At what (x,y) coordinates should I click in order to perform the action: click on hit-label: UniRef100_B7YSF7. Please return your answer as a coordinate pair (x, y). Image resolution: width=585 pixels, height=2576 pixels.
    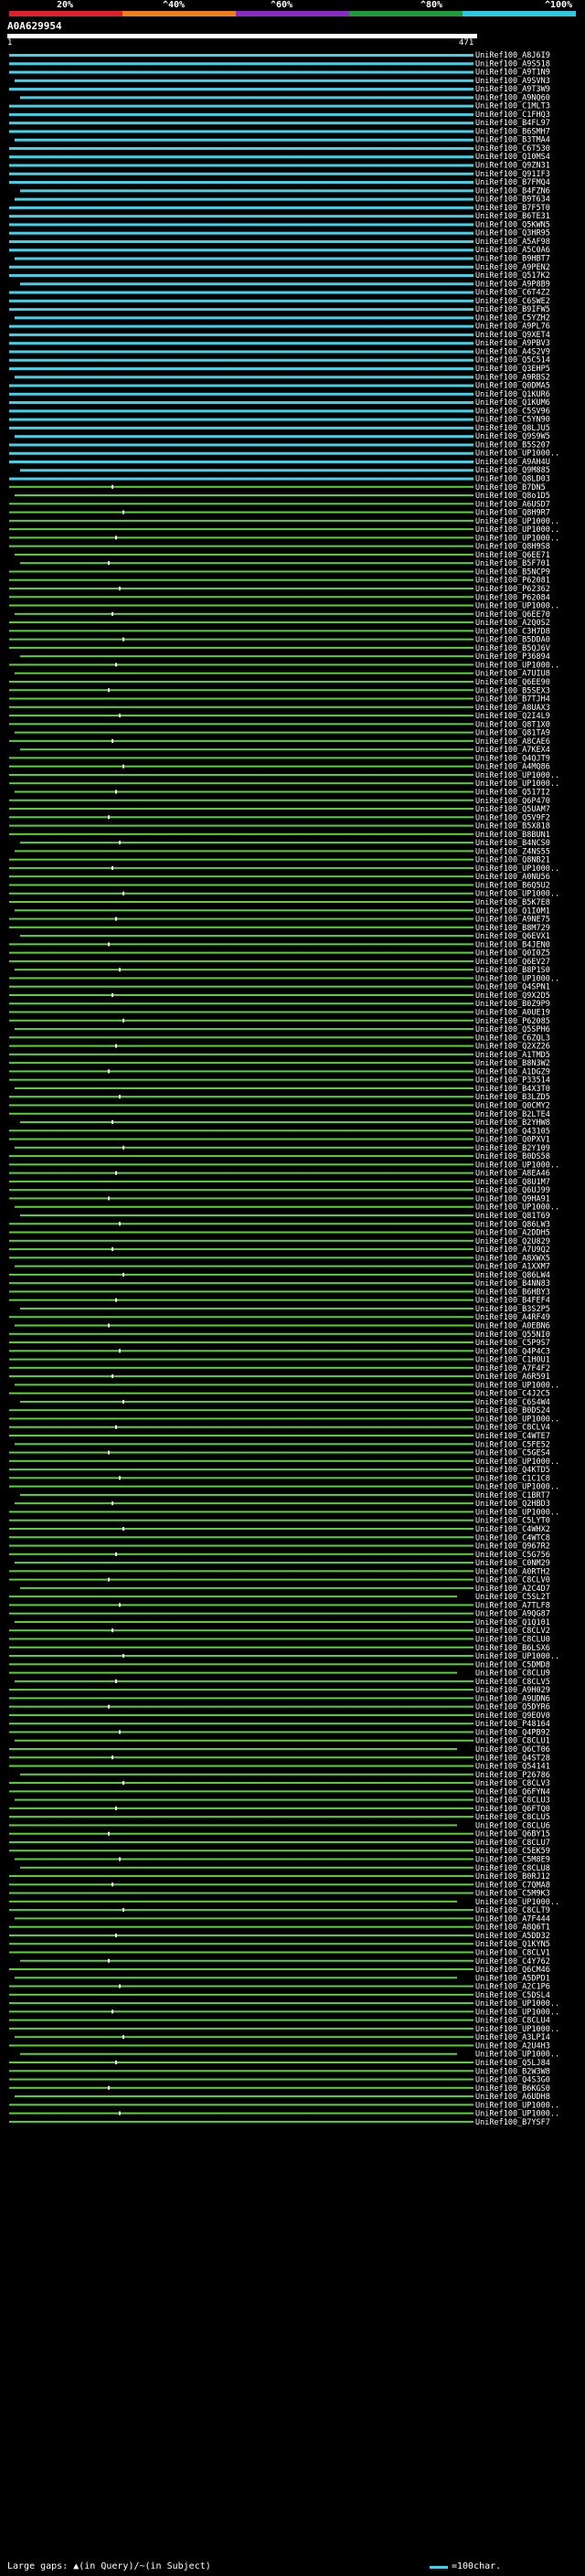
    Looking at the image, I should click on (512, 2122).